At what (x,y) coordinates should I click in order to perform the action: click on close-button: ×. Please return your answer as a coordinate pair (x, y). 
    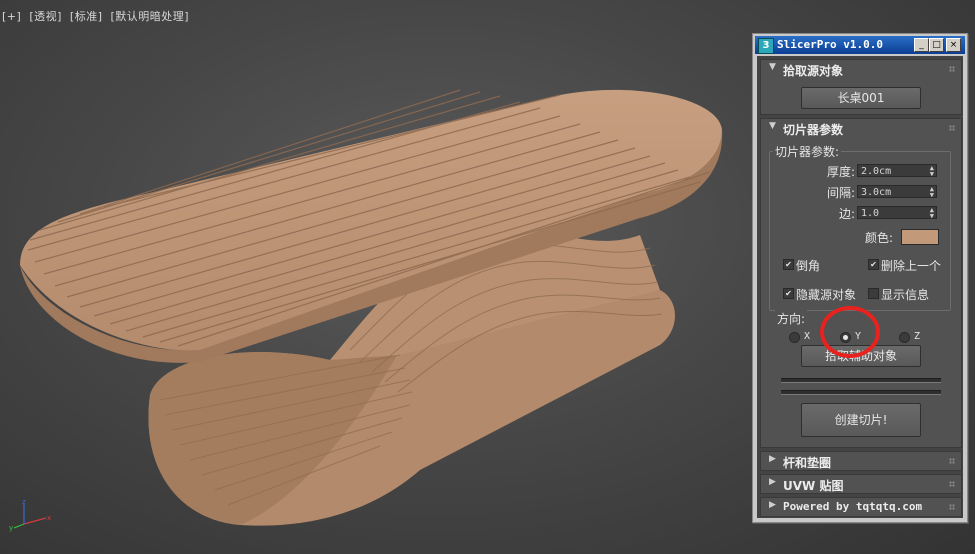
    Looking at the image, I should click on (953, 45).